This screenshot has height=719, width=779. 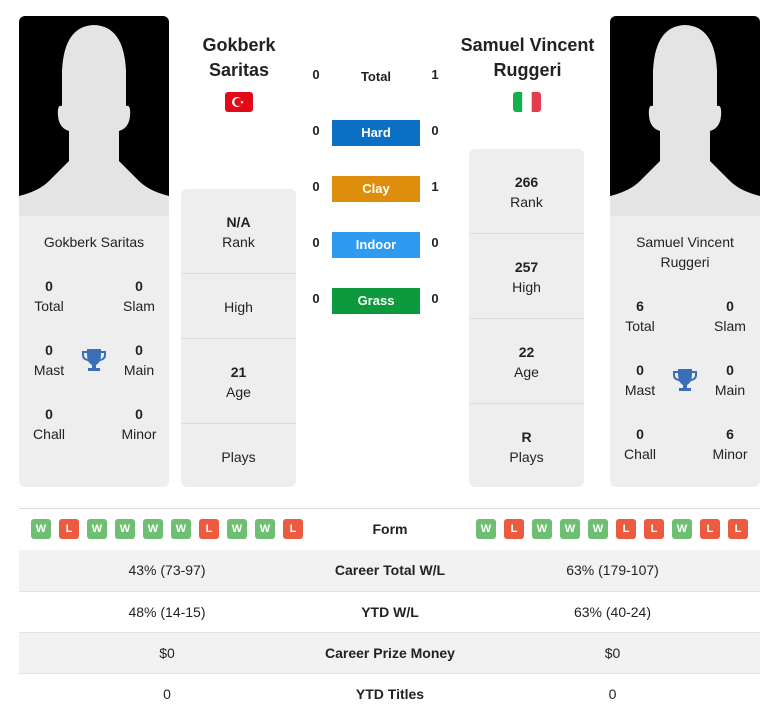 I want to click on player1-prize-money: $0, so click(x=167, y=653).